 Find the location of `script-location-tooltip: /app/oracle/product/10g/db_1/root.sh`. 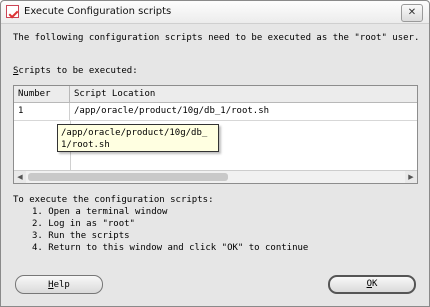

script-location-tooltip: /app/oracle/product/10g/db_1/root.sh is located at coordinates (138, 138).